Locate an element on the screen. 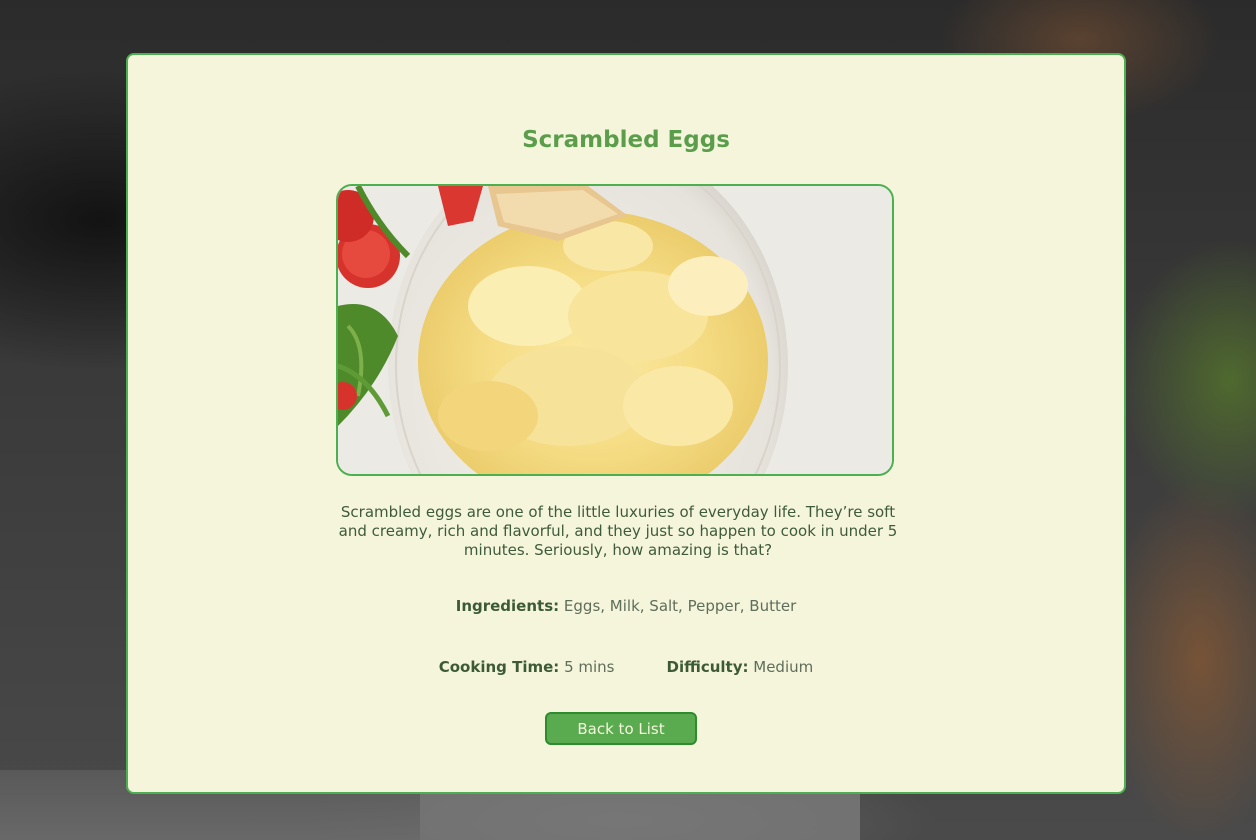 This screenshot has width=1256, height=840. recipe-meta-row: Cooking Time: 5 mins Difficulty: Medium is located at coordinates (626, 667).